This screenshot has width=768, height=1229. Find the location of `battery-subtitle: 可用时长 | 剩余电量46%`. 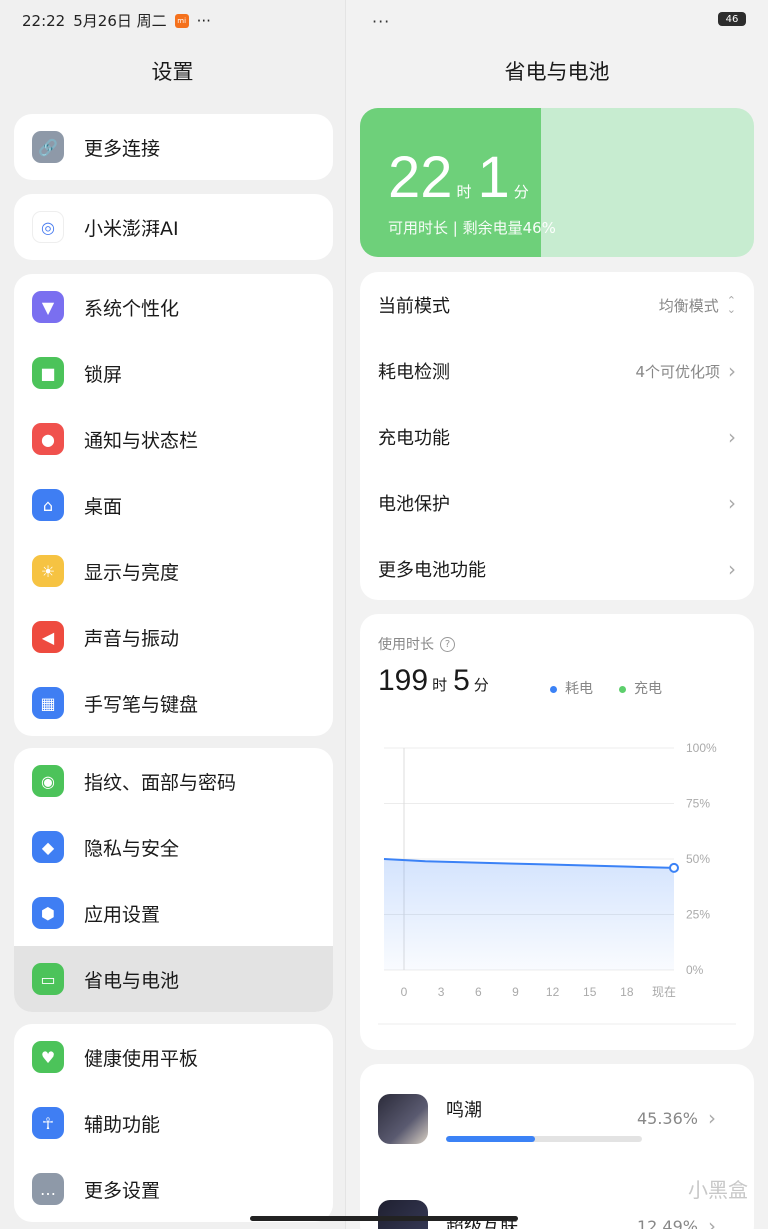

battery-subtitle: 可用时长 | 剩余电量46% is located at coordinates (472, 228).